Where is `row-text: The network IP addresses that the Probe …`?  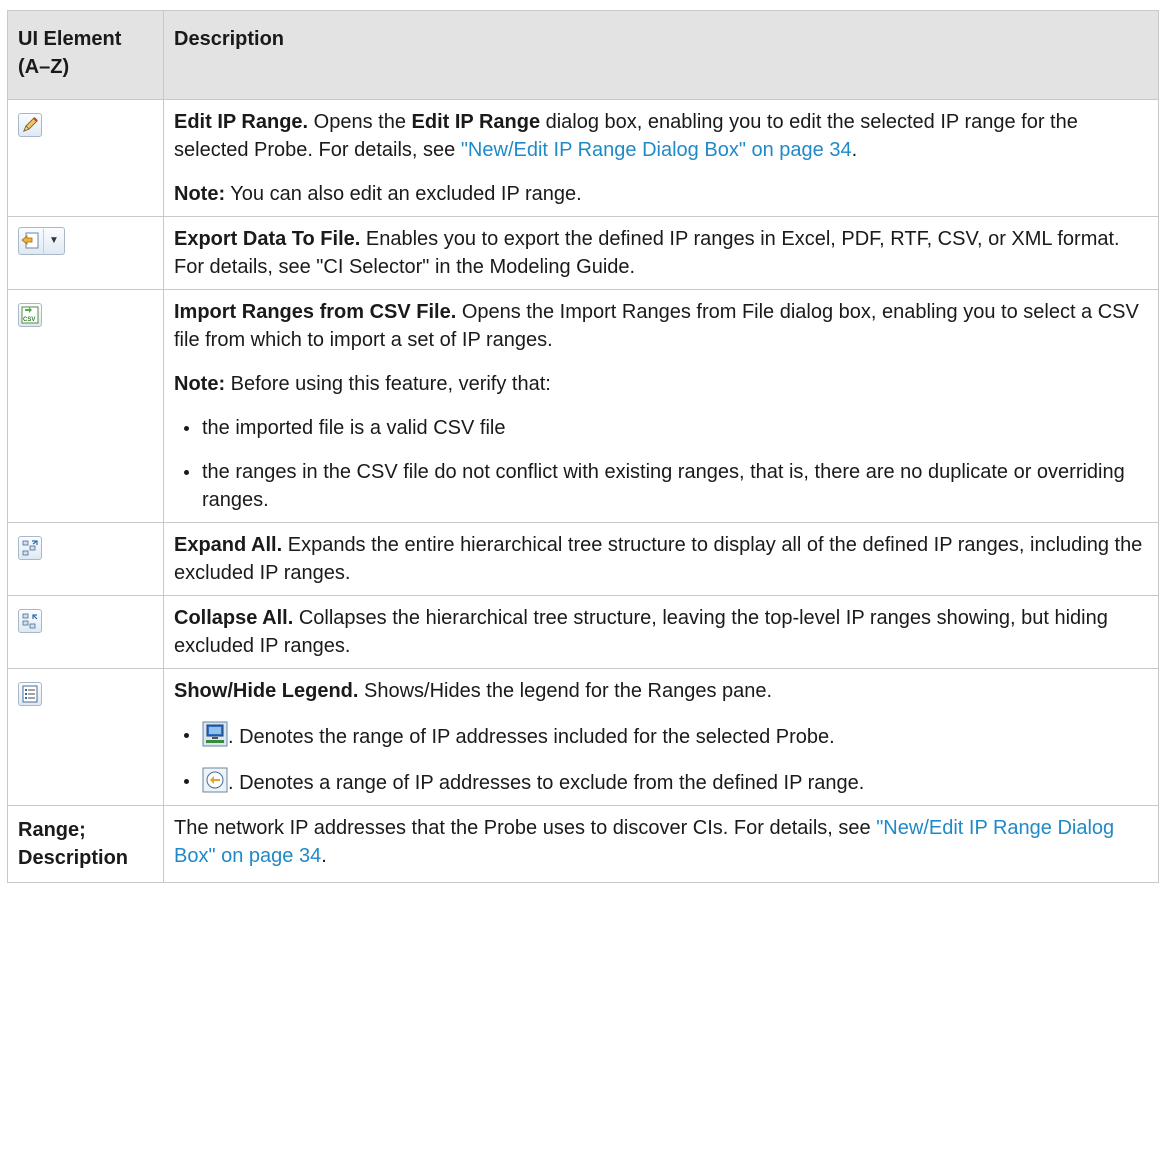
row-text: The network IP addresses that the Probe … is located at coordinates (525, 828).